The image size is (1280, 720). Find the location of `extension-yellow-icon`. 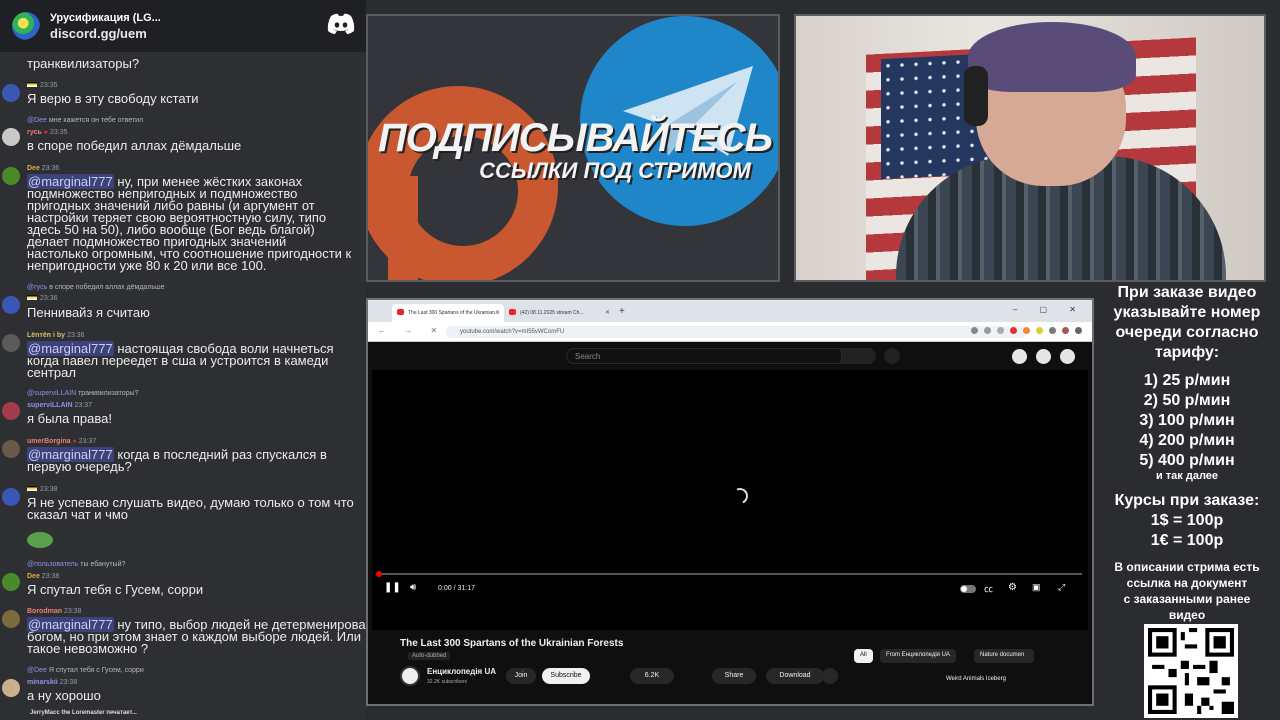

extension-yellow-icon is located at coordinates (1039, 330).